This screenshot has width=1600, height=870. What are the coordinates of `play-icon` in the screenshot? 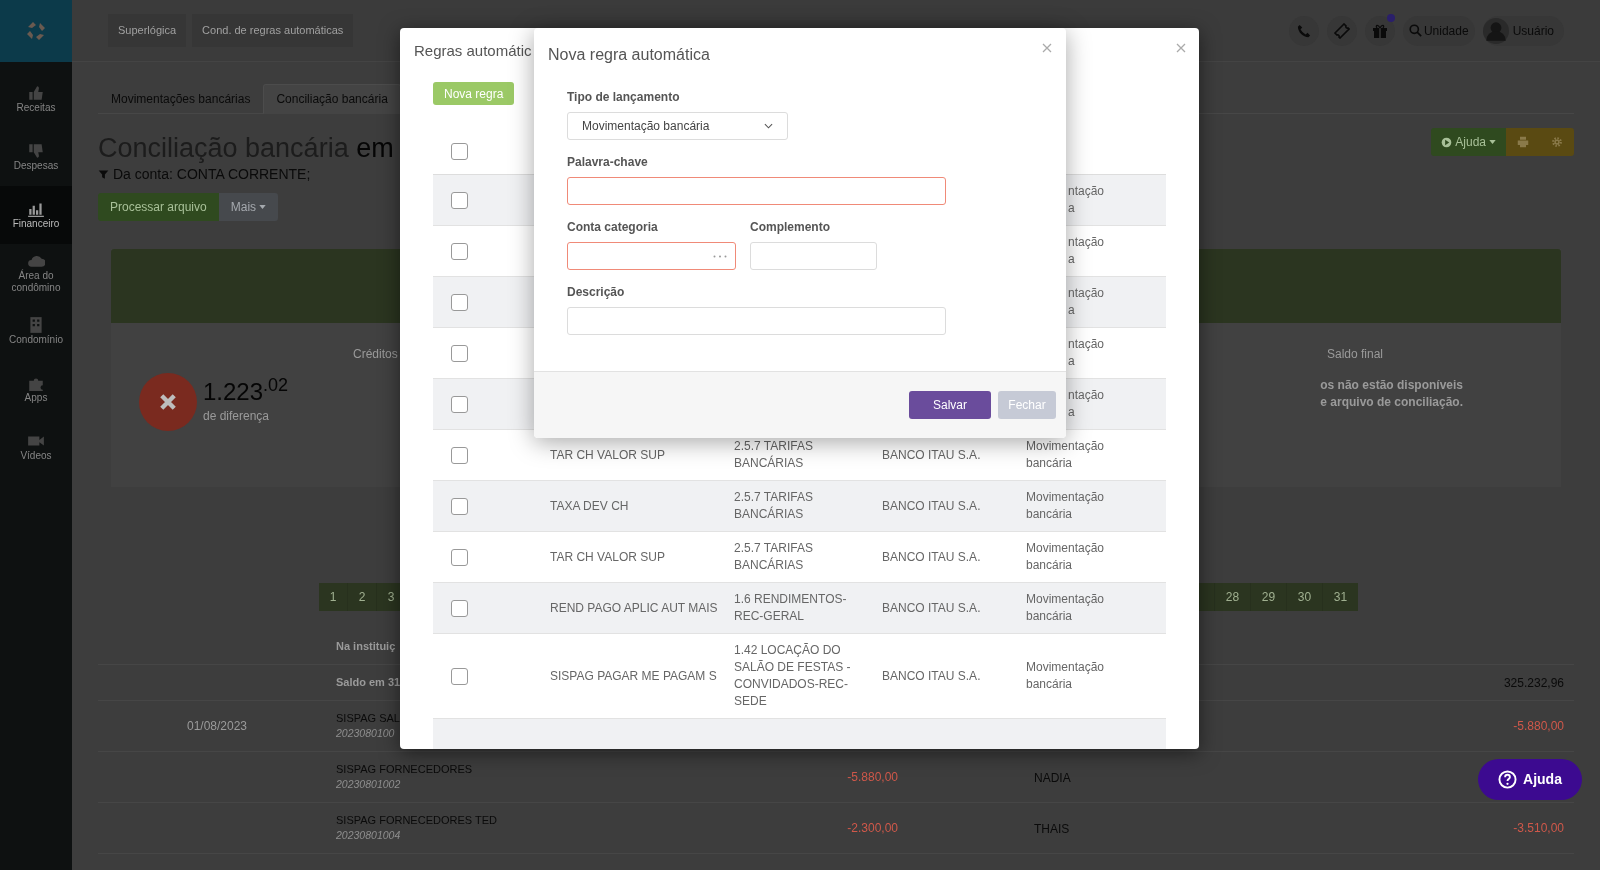 It's located at (1447, 142).